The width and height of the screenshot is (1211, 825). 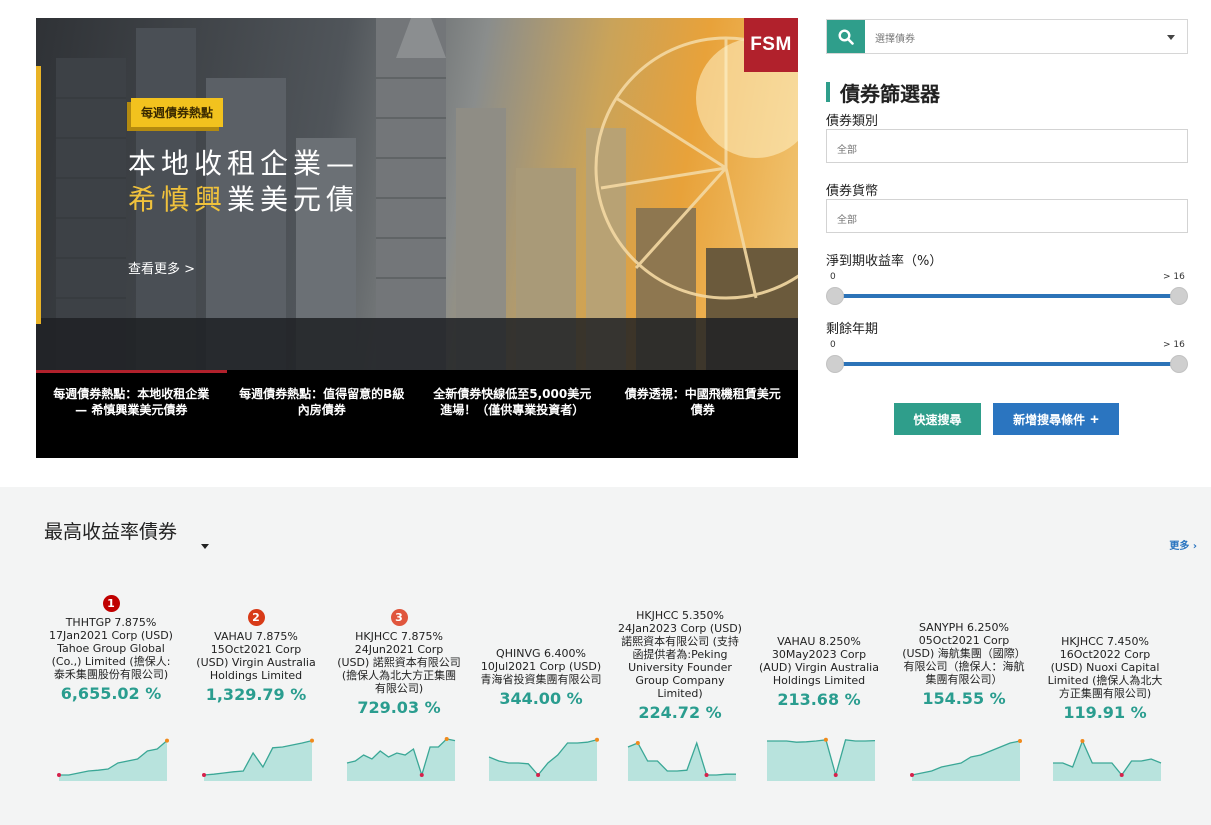 I want to click on bond-yield: 729.03 %, so click(x=399, y=707).